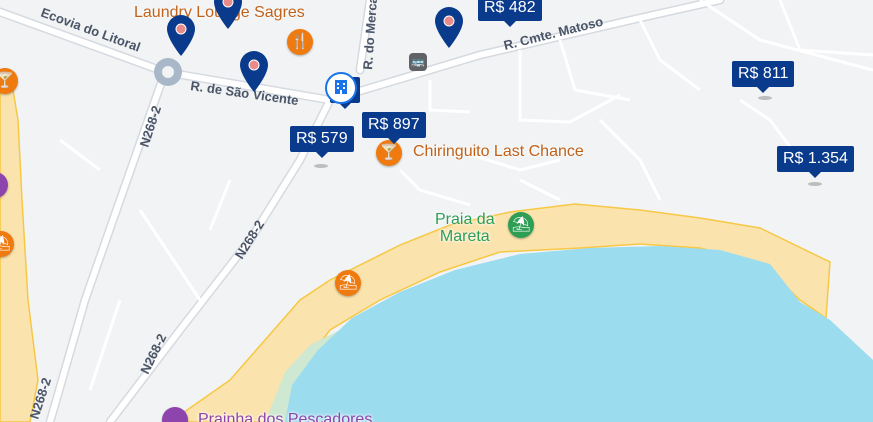 This screenshot has width=873, height=422. I want to click on hotel-icon, so click(341, 87).